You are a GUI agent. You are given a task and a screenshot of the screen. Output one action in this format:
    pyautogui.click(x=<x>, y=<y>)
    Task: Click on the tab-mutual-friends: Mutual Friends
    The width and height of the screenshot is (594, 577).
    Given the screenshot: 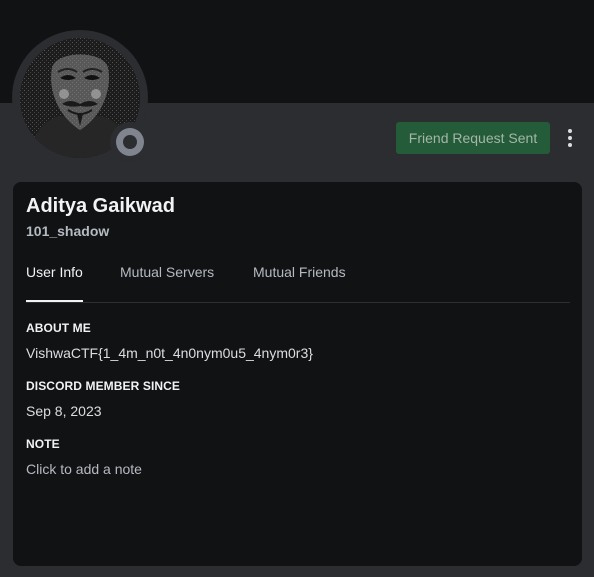 What is the action you would take?
    pyautogui.click(x=299, y=277)
    